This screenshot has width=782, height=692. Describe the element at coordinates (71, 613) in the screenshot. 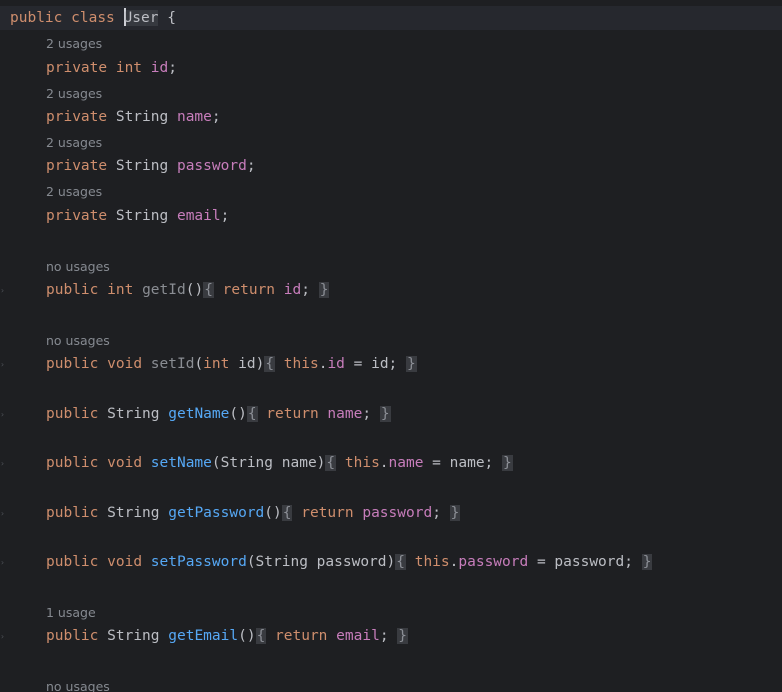

I see `usage-hint: 1 usage` at that location.